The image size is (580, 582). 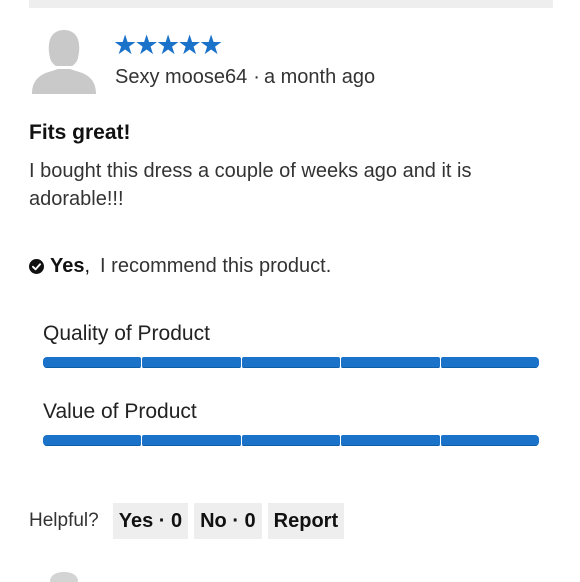 I want to click on next-review-avatar-icon, so click(x=64, y=577).